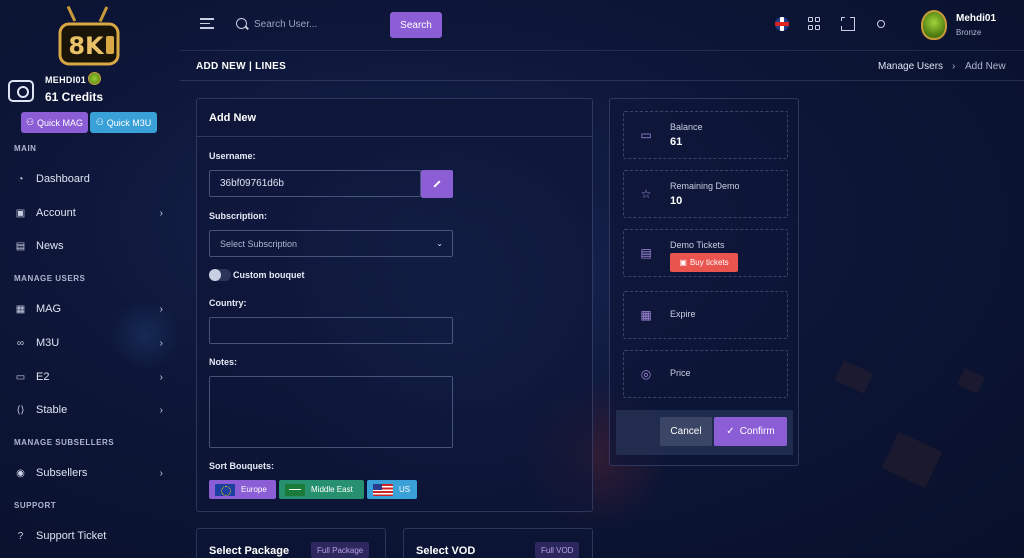 The width and height of the screenshot is (1024, 558). Describe the element at coordinates (705, 315) in the screenshot. I see `expire-stat: ▦ Expire` at that location.